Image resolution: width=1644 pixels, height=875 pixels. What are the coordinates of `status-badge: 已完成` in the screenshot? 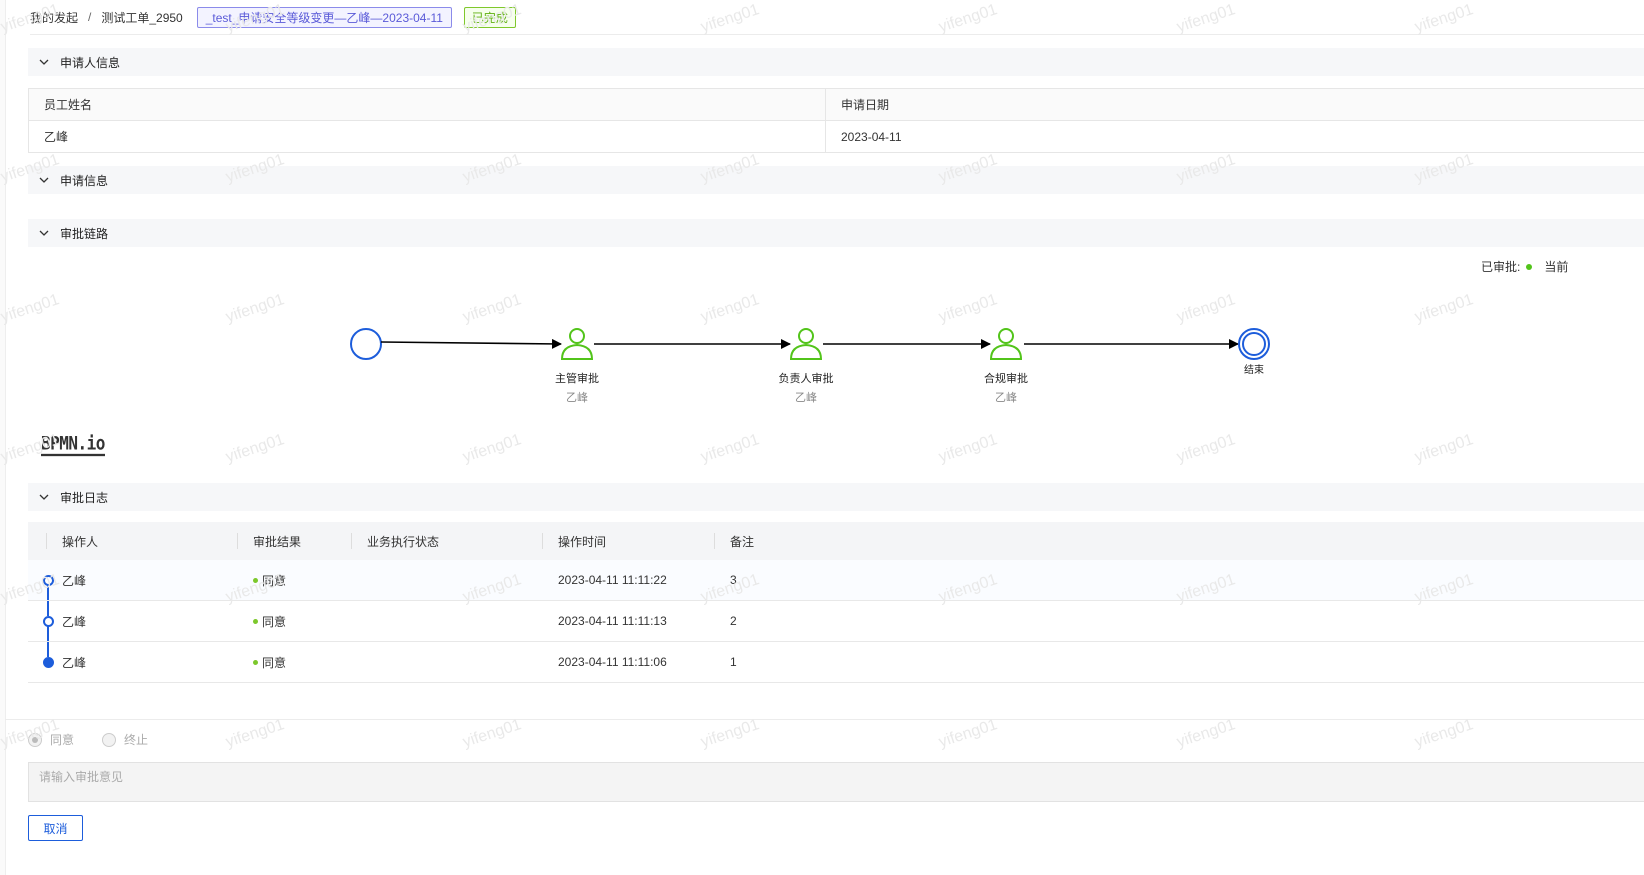 It's located at (489, 17).